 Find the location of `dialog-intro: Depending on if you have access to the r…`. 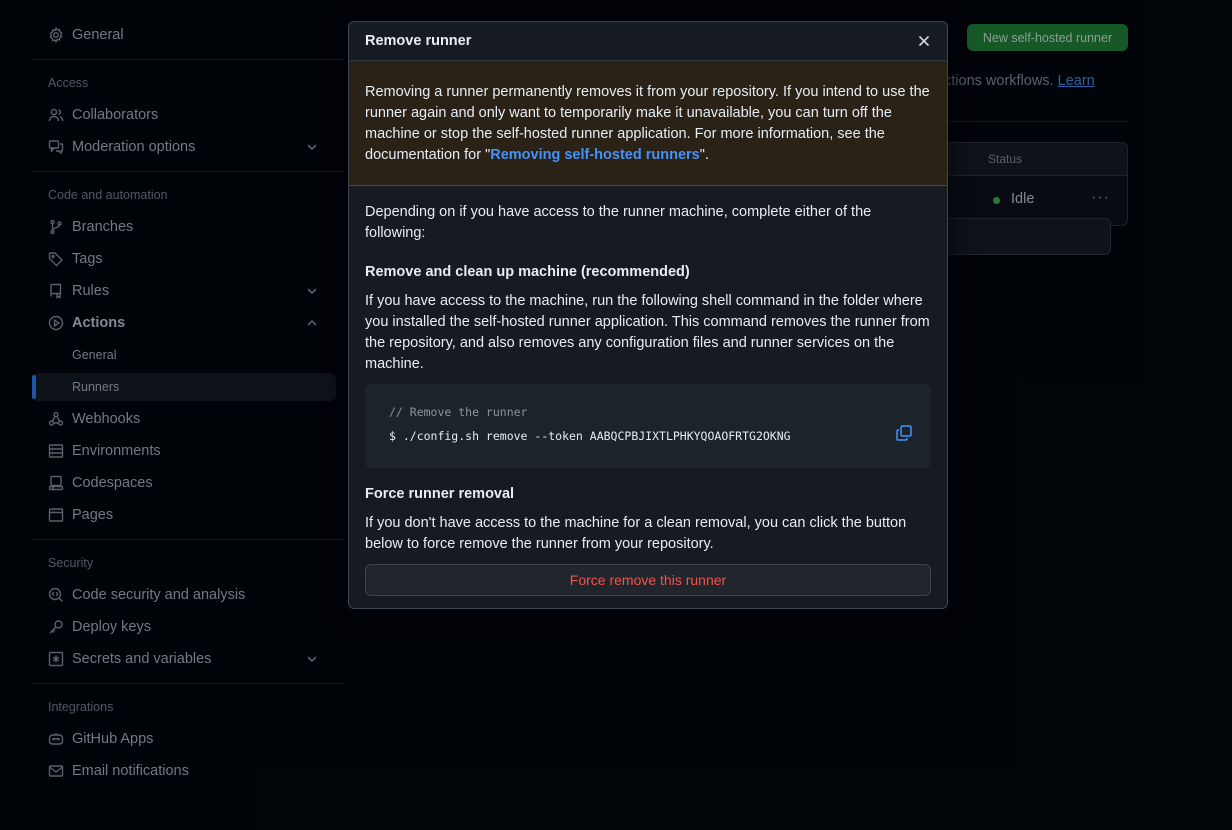

dialog-intro: Depending on if you have access to the r… is located at coordinates (618, 222).